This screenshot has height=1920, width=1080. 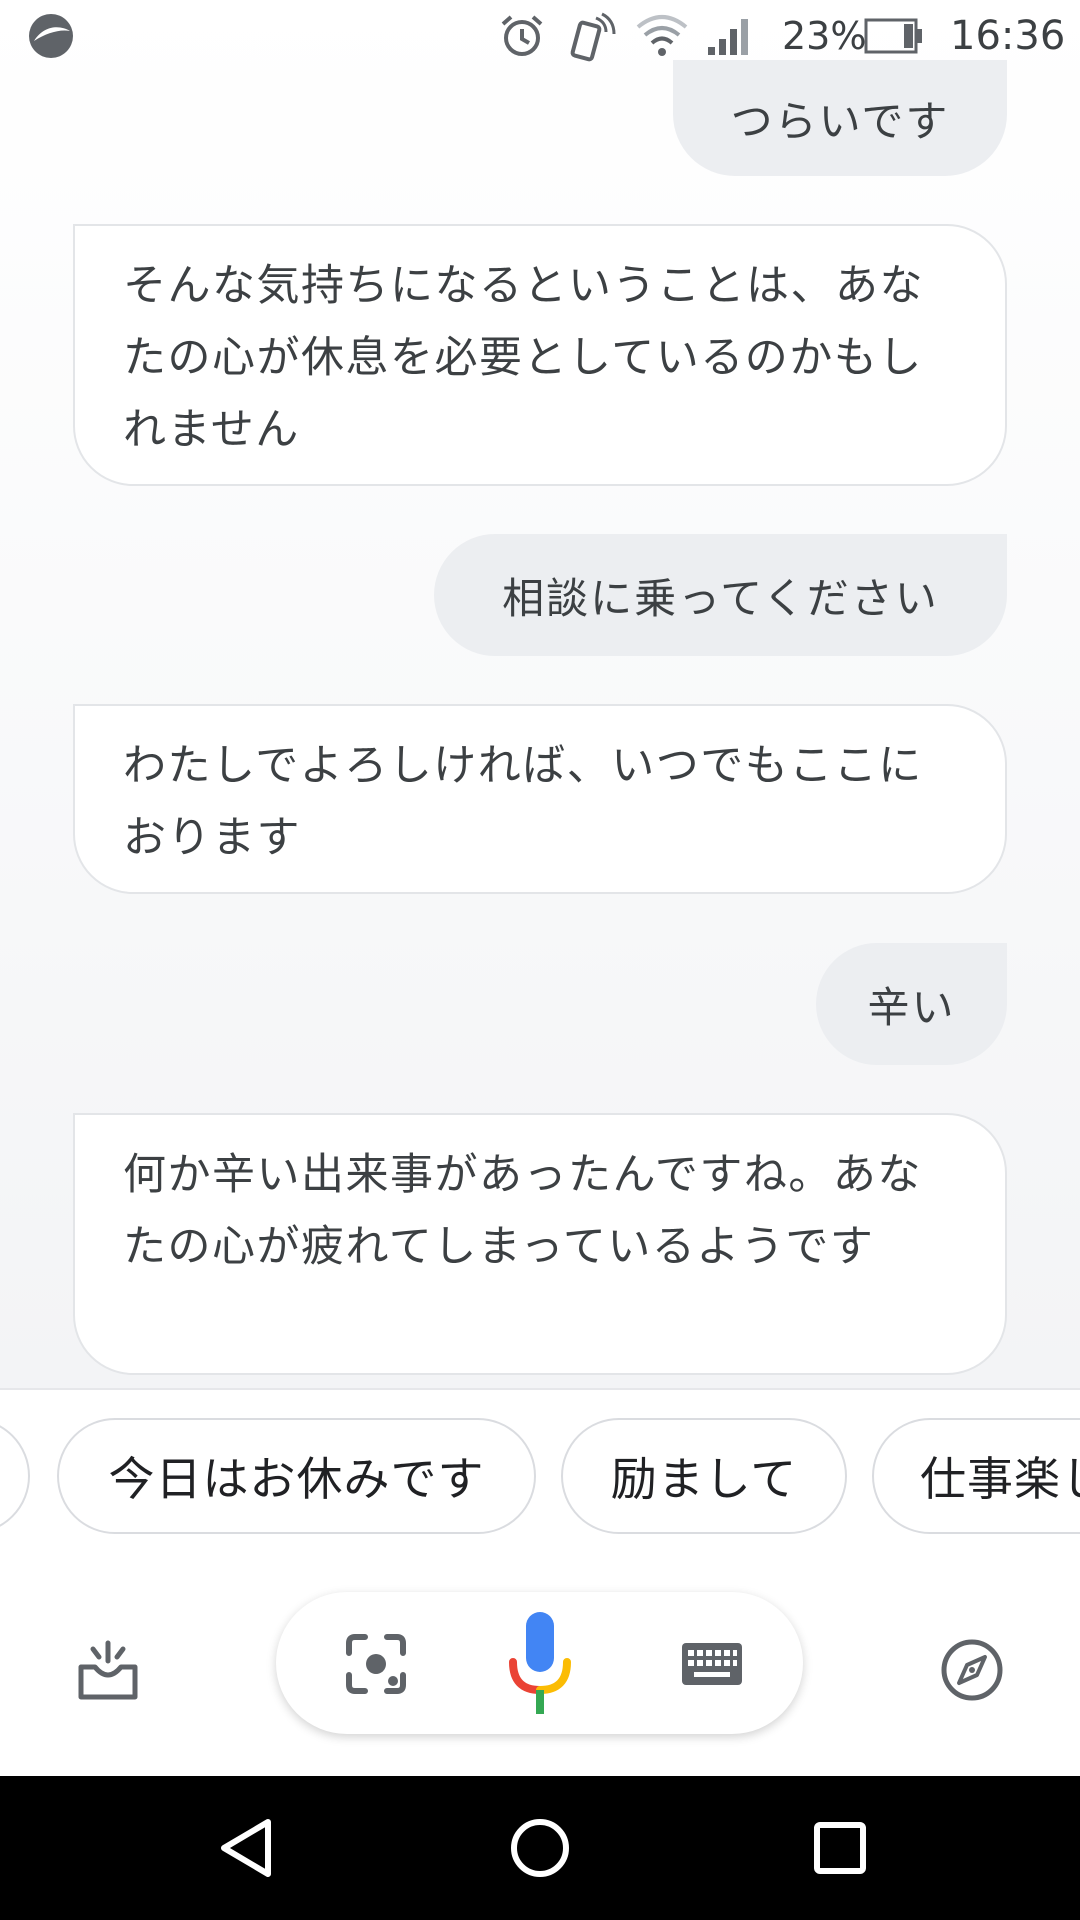 What do you see at coordinates (540, 355) in the screenshot?
I see `assistant-message: そんな気持ちになるということは、あなたの心が休息を必要としているのかもしれません` at bounding box center [540, 355].